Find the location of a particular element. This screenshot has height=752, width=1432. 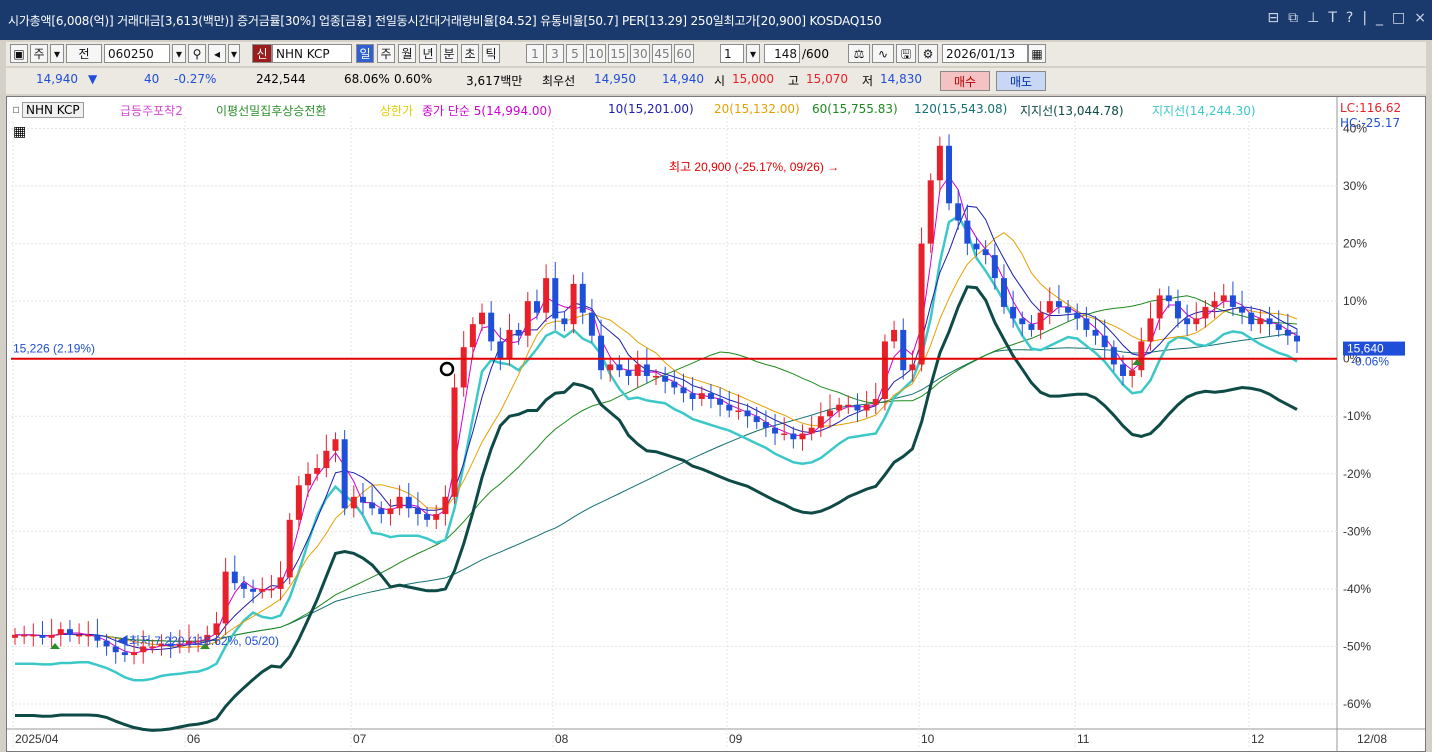

ask-price: 14,950 is located at coordinates (615, 79).